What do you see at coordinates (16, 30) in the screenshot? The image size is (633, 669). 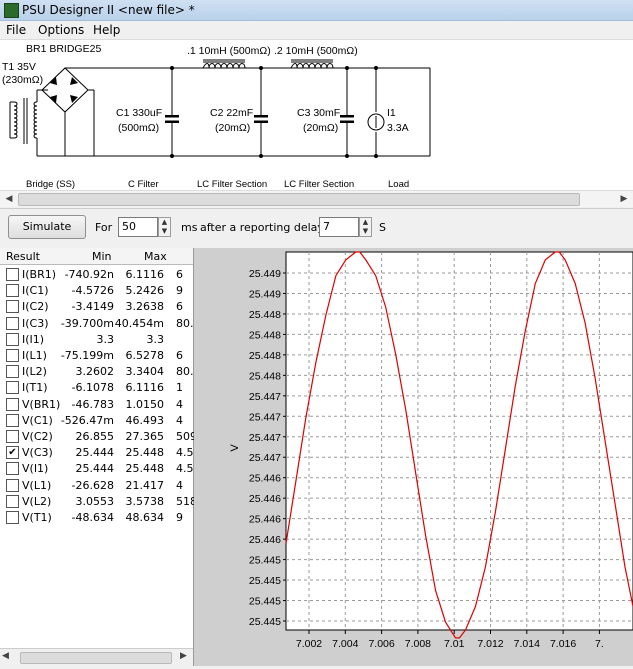 I see `menu-file: File` at bounding box center [16, 30].